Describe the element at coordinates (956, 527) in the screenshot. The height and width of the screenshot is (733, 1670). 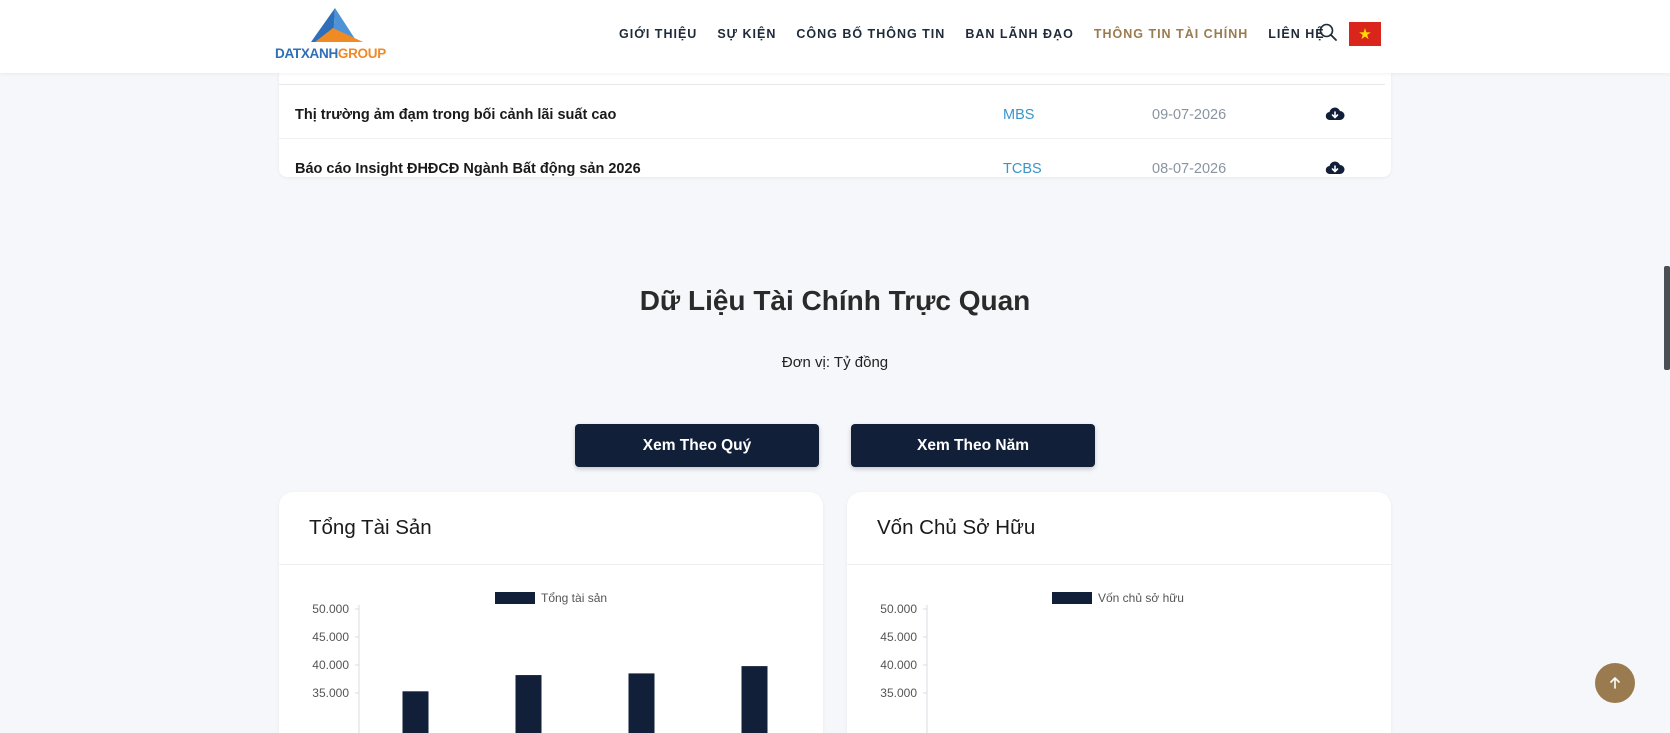
I see `chart-title: Vốn Chủ Sở Hữu` at that location.